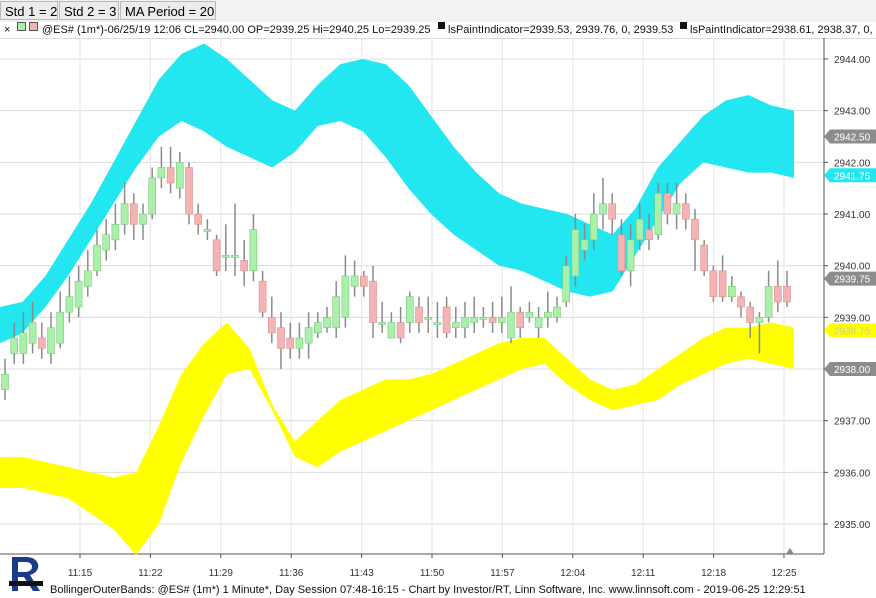  What do you see at coordinates (850, 369) in the screenshot?
I see `price-label: 2938.00` at bounding box center [850, 369].